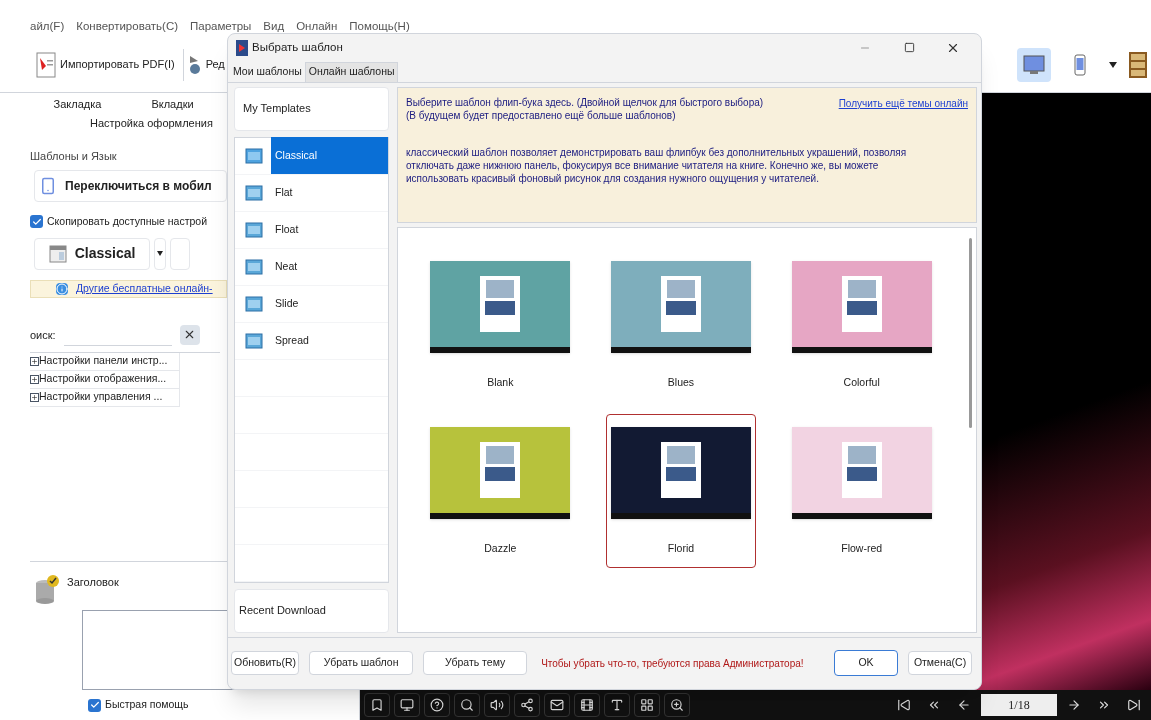  What do you see at coordinates (557, 705) in the screenshot?
I see `mail-icon` at bounding box center [557, 705].